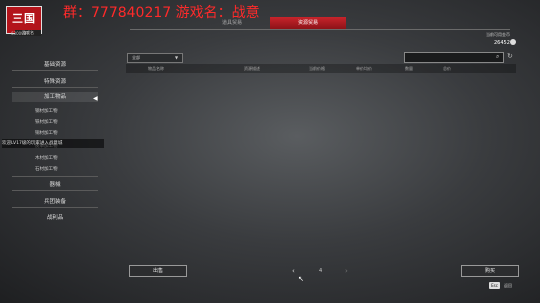 The width and height of the screenshot is (540, 303). I want to click on sidebar-item-loot: 战利品, so click(55, 217).